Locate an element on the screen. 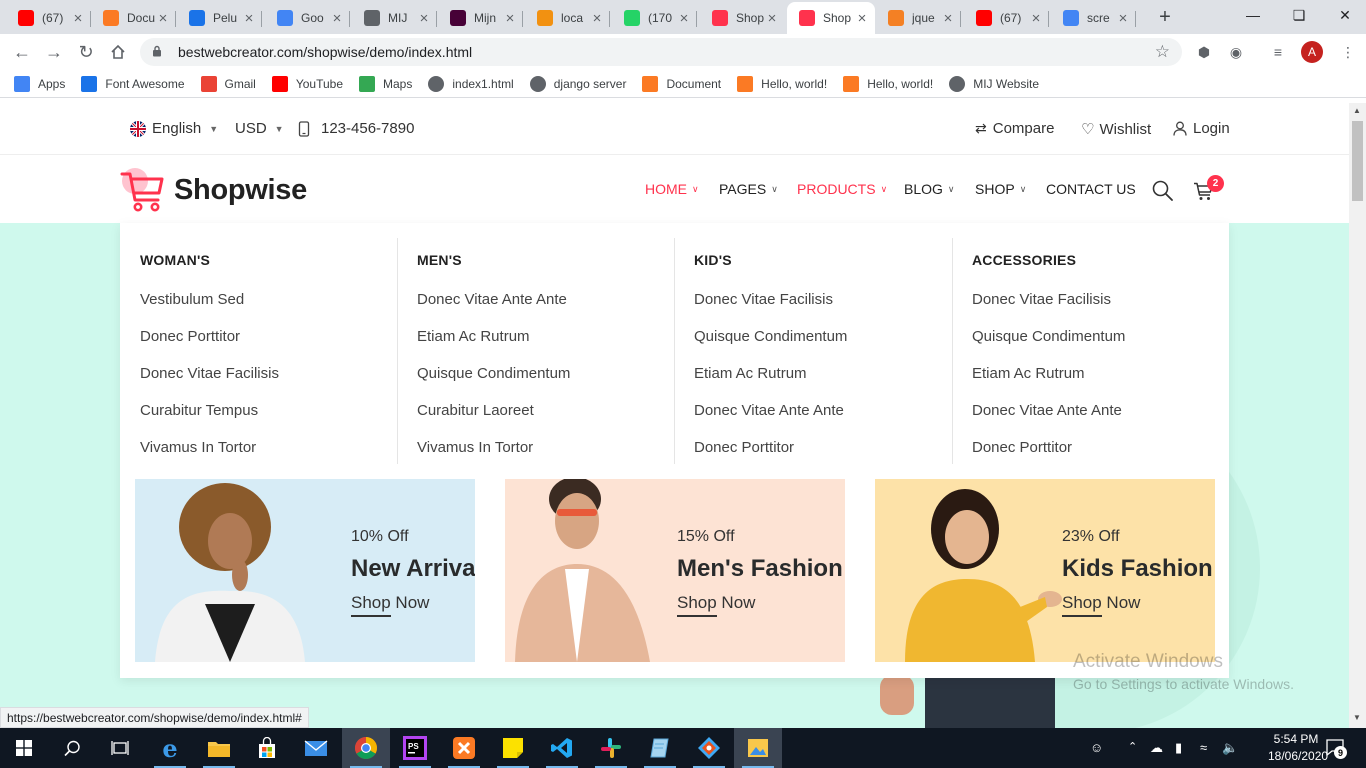 This screenshot has width=1366, height=768. nav-item-blog: BLOG ∨ is located at coordinates (929, 189).